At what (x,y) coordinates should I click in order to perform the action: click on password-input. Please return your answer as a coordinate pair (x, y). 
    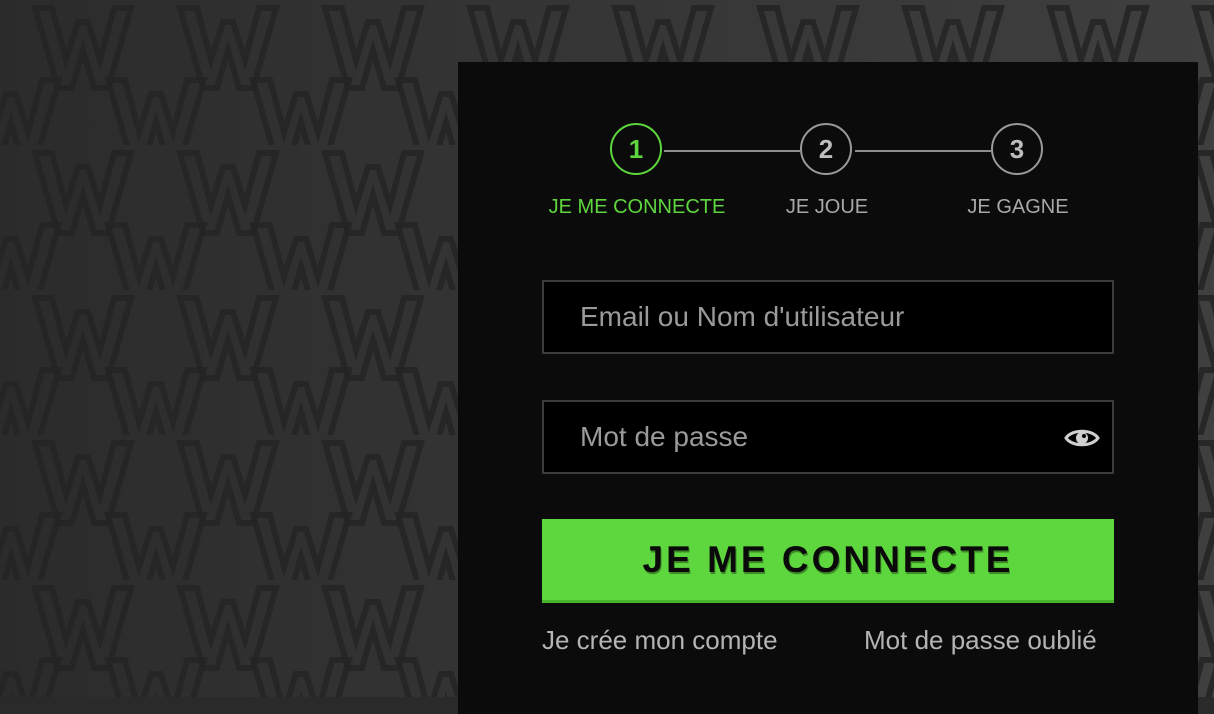
    Looking at the image, I should click on (828, 437).